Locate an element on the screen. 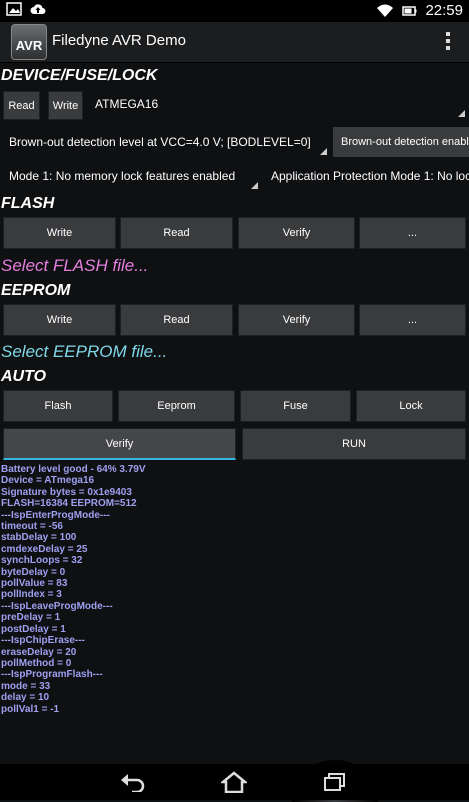 Image resolution: width=469 pixels, height=802 pixels. log-line: postDelay = 1 is located at coordinates (33, 629).